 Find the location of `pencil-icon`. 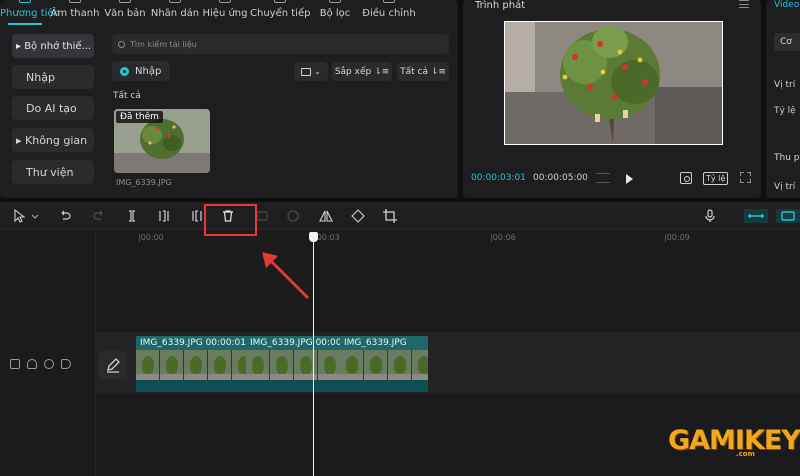

pencil-icon is located at coordinates (113, 365).